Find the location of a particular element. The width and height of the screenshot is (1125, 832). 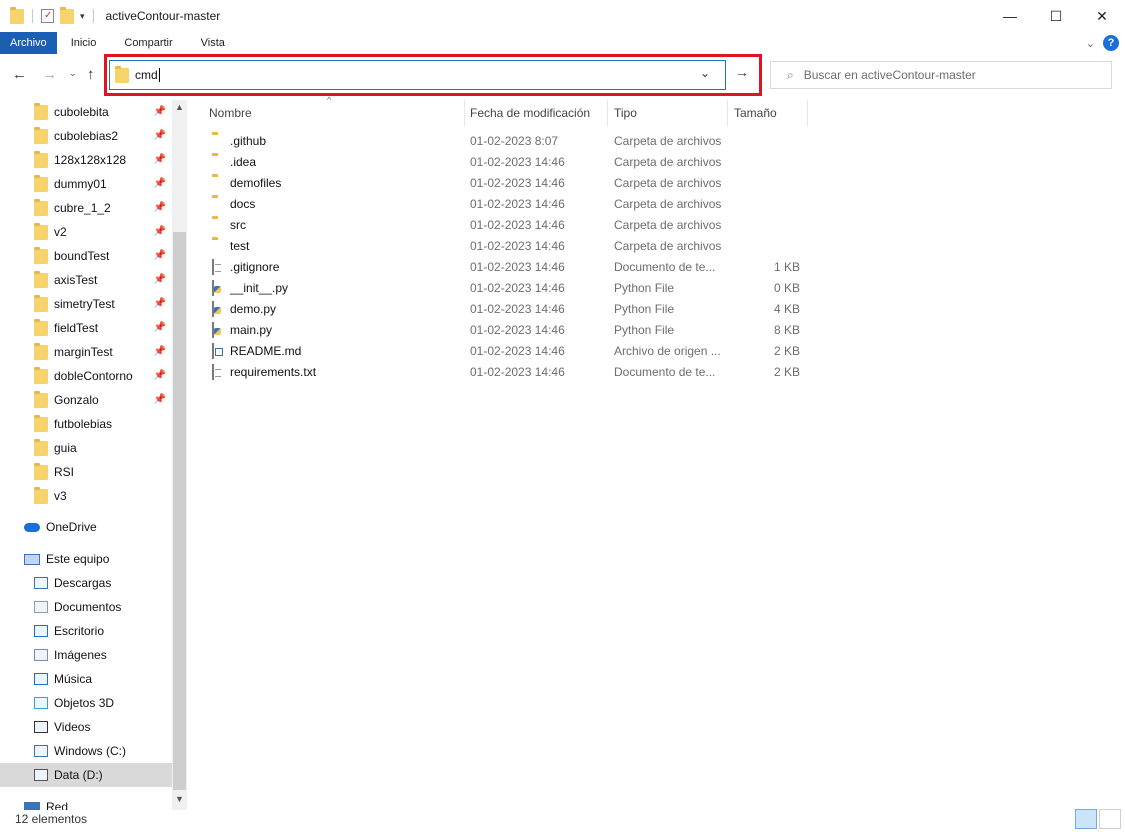

sidebar-item-fieldtest: fieldTest 📌 is located at coordinates (85, 328).